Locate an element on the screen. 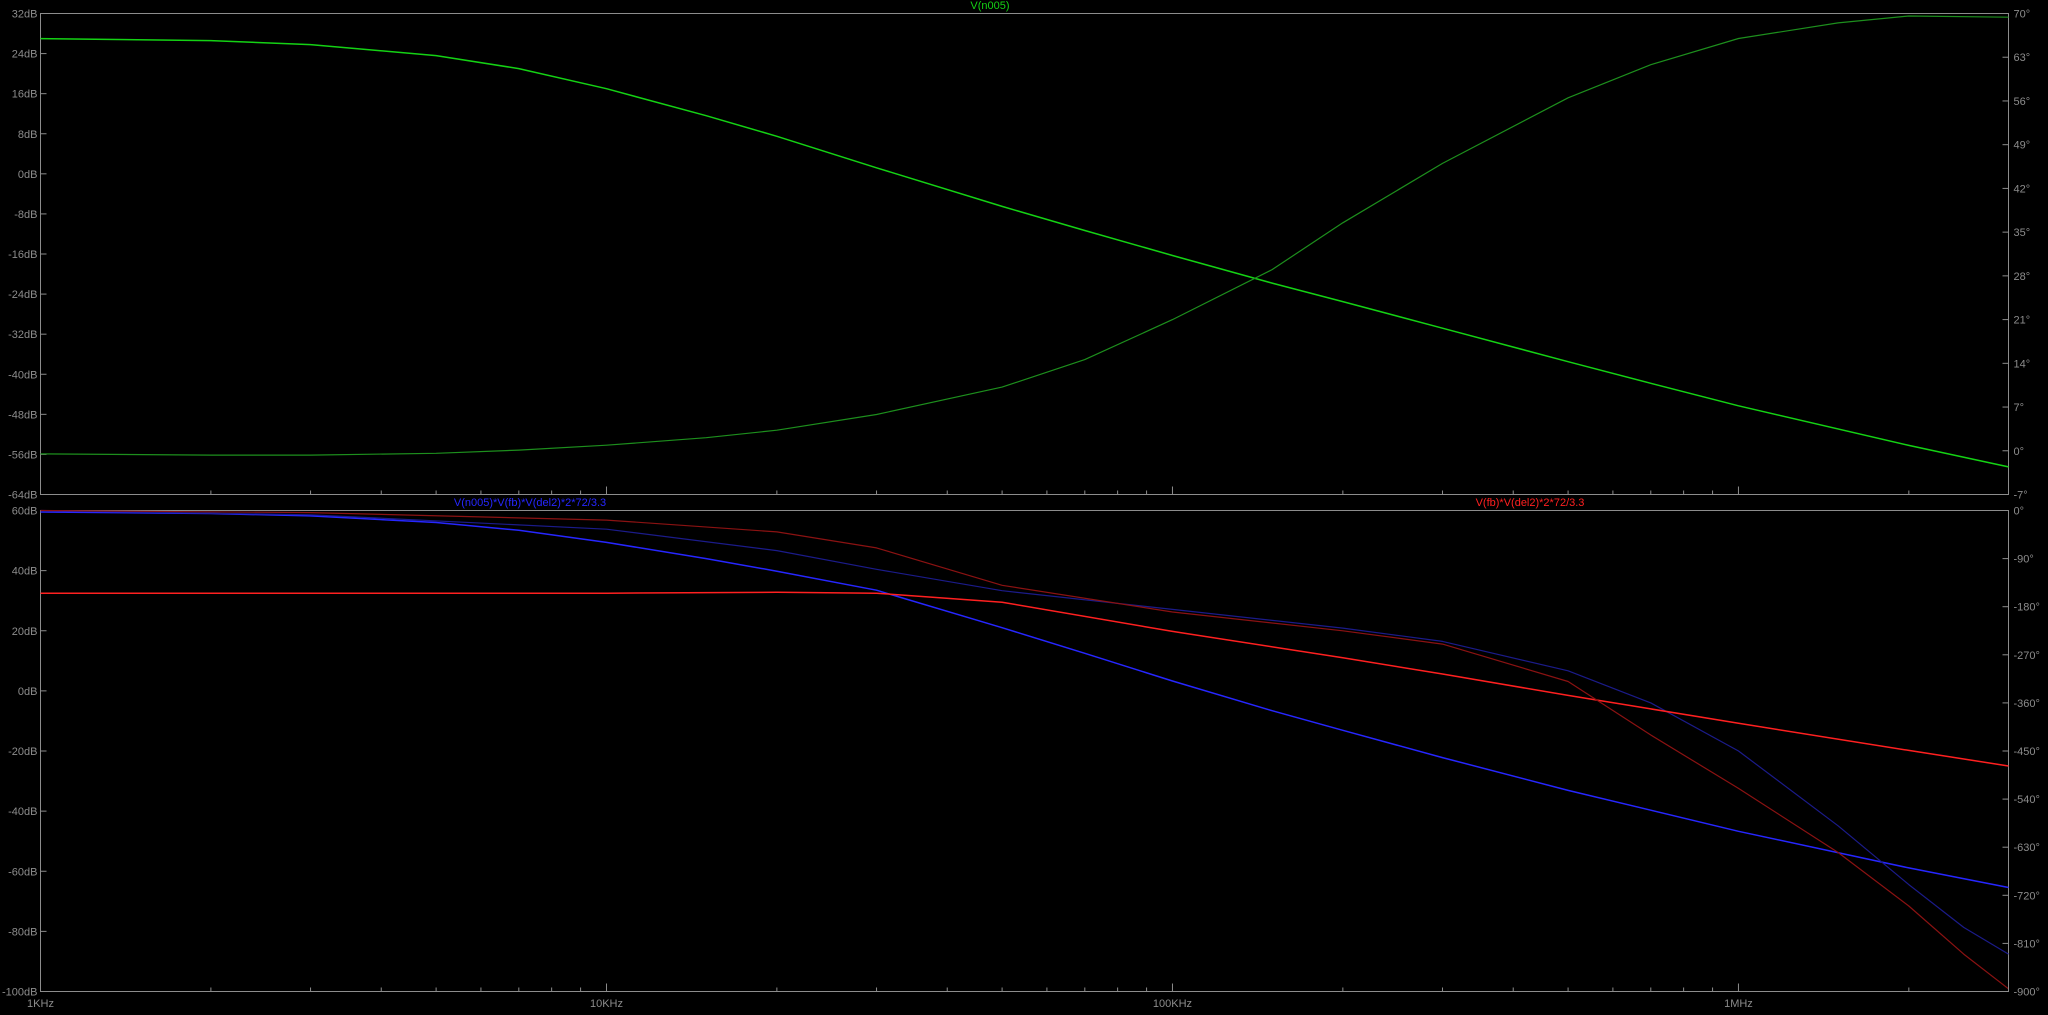  y-left-tick-label: -48dB is located at coordinates (22, 415).